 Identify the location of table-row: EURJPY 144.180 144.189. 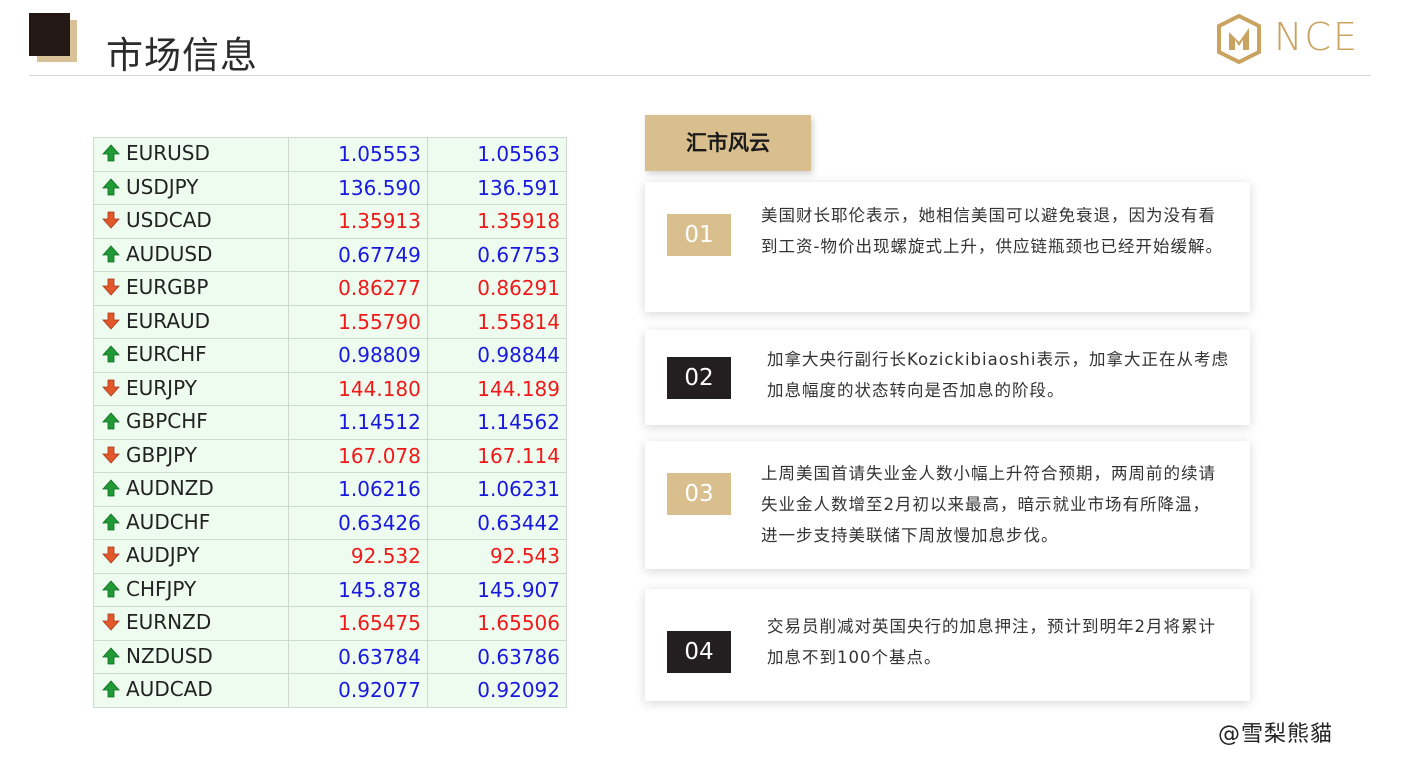
(330, 388).